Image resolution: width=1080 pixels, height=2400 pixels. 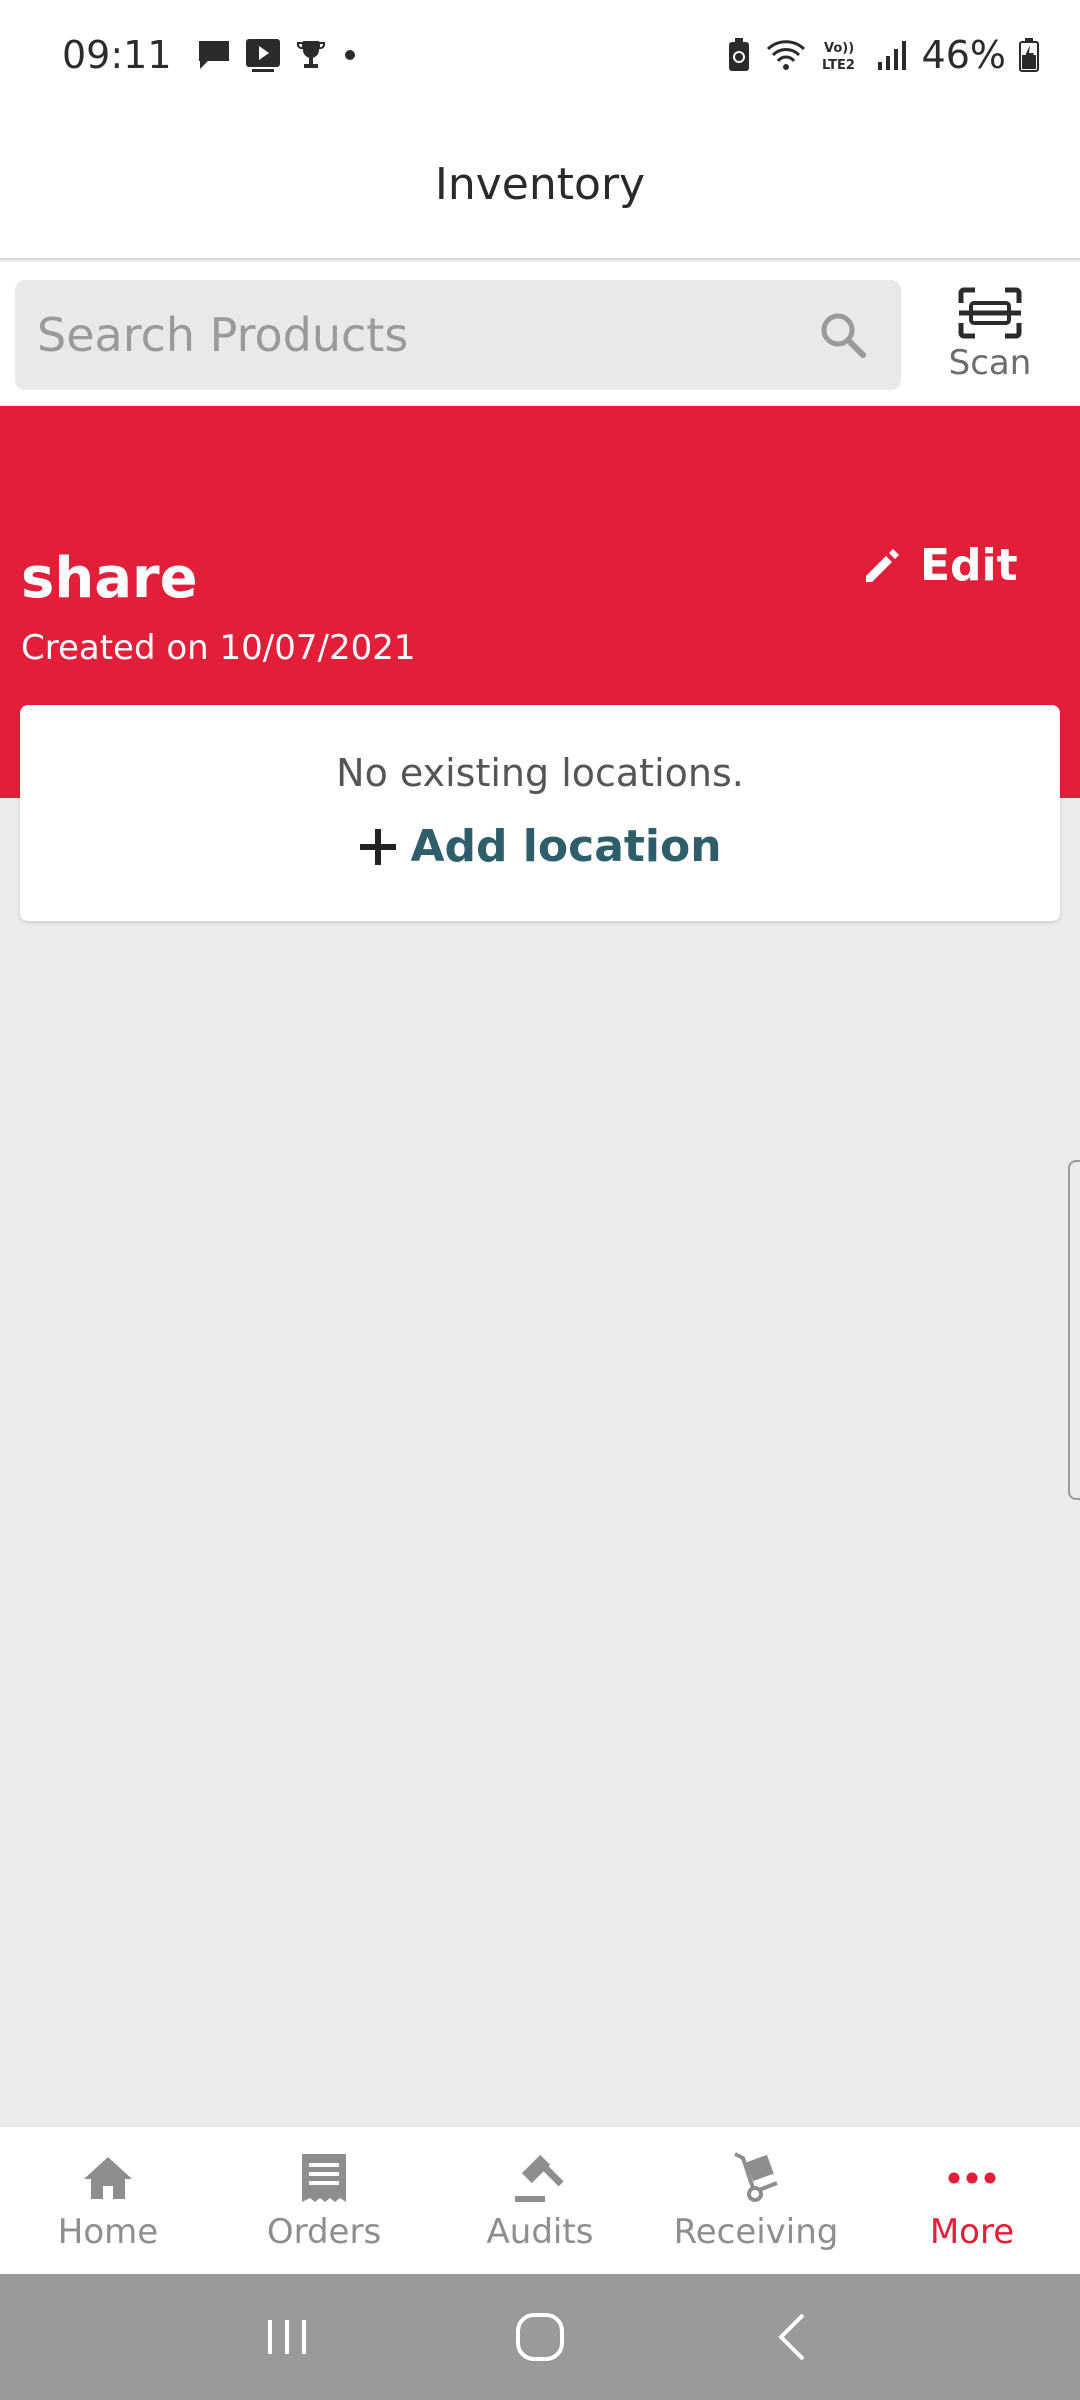 I want to click on app-bar: Inventory, so click(x=540, y=185).